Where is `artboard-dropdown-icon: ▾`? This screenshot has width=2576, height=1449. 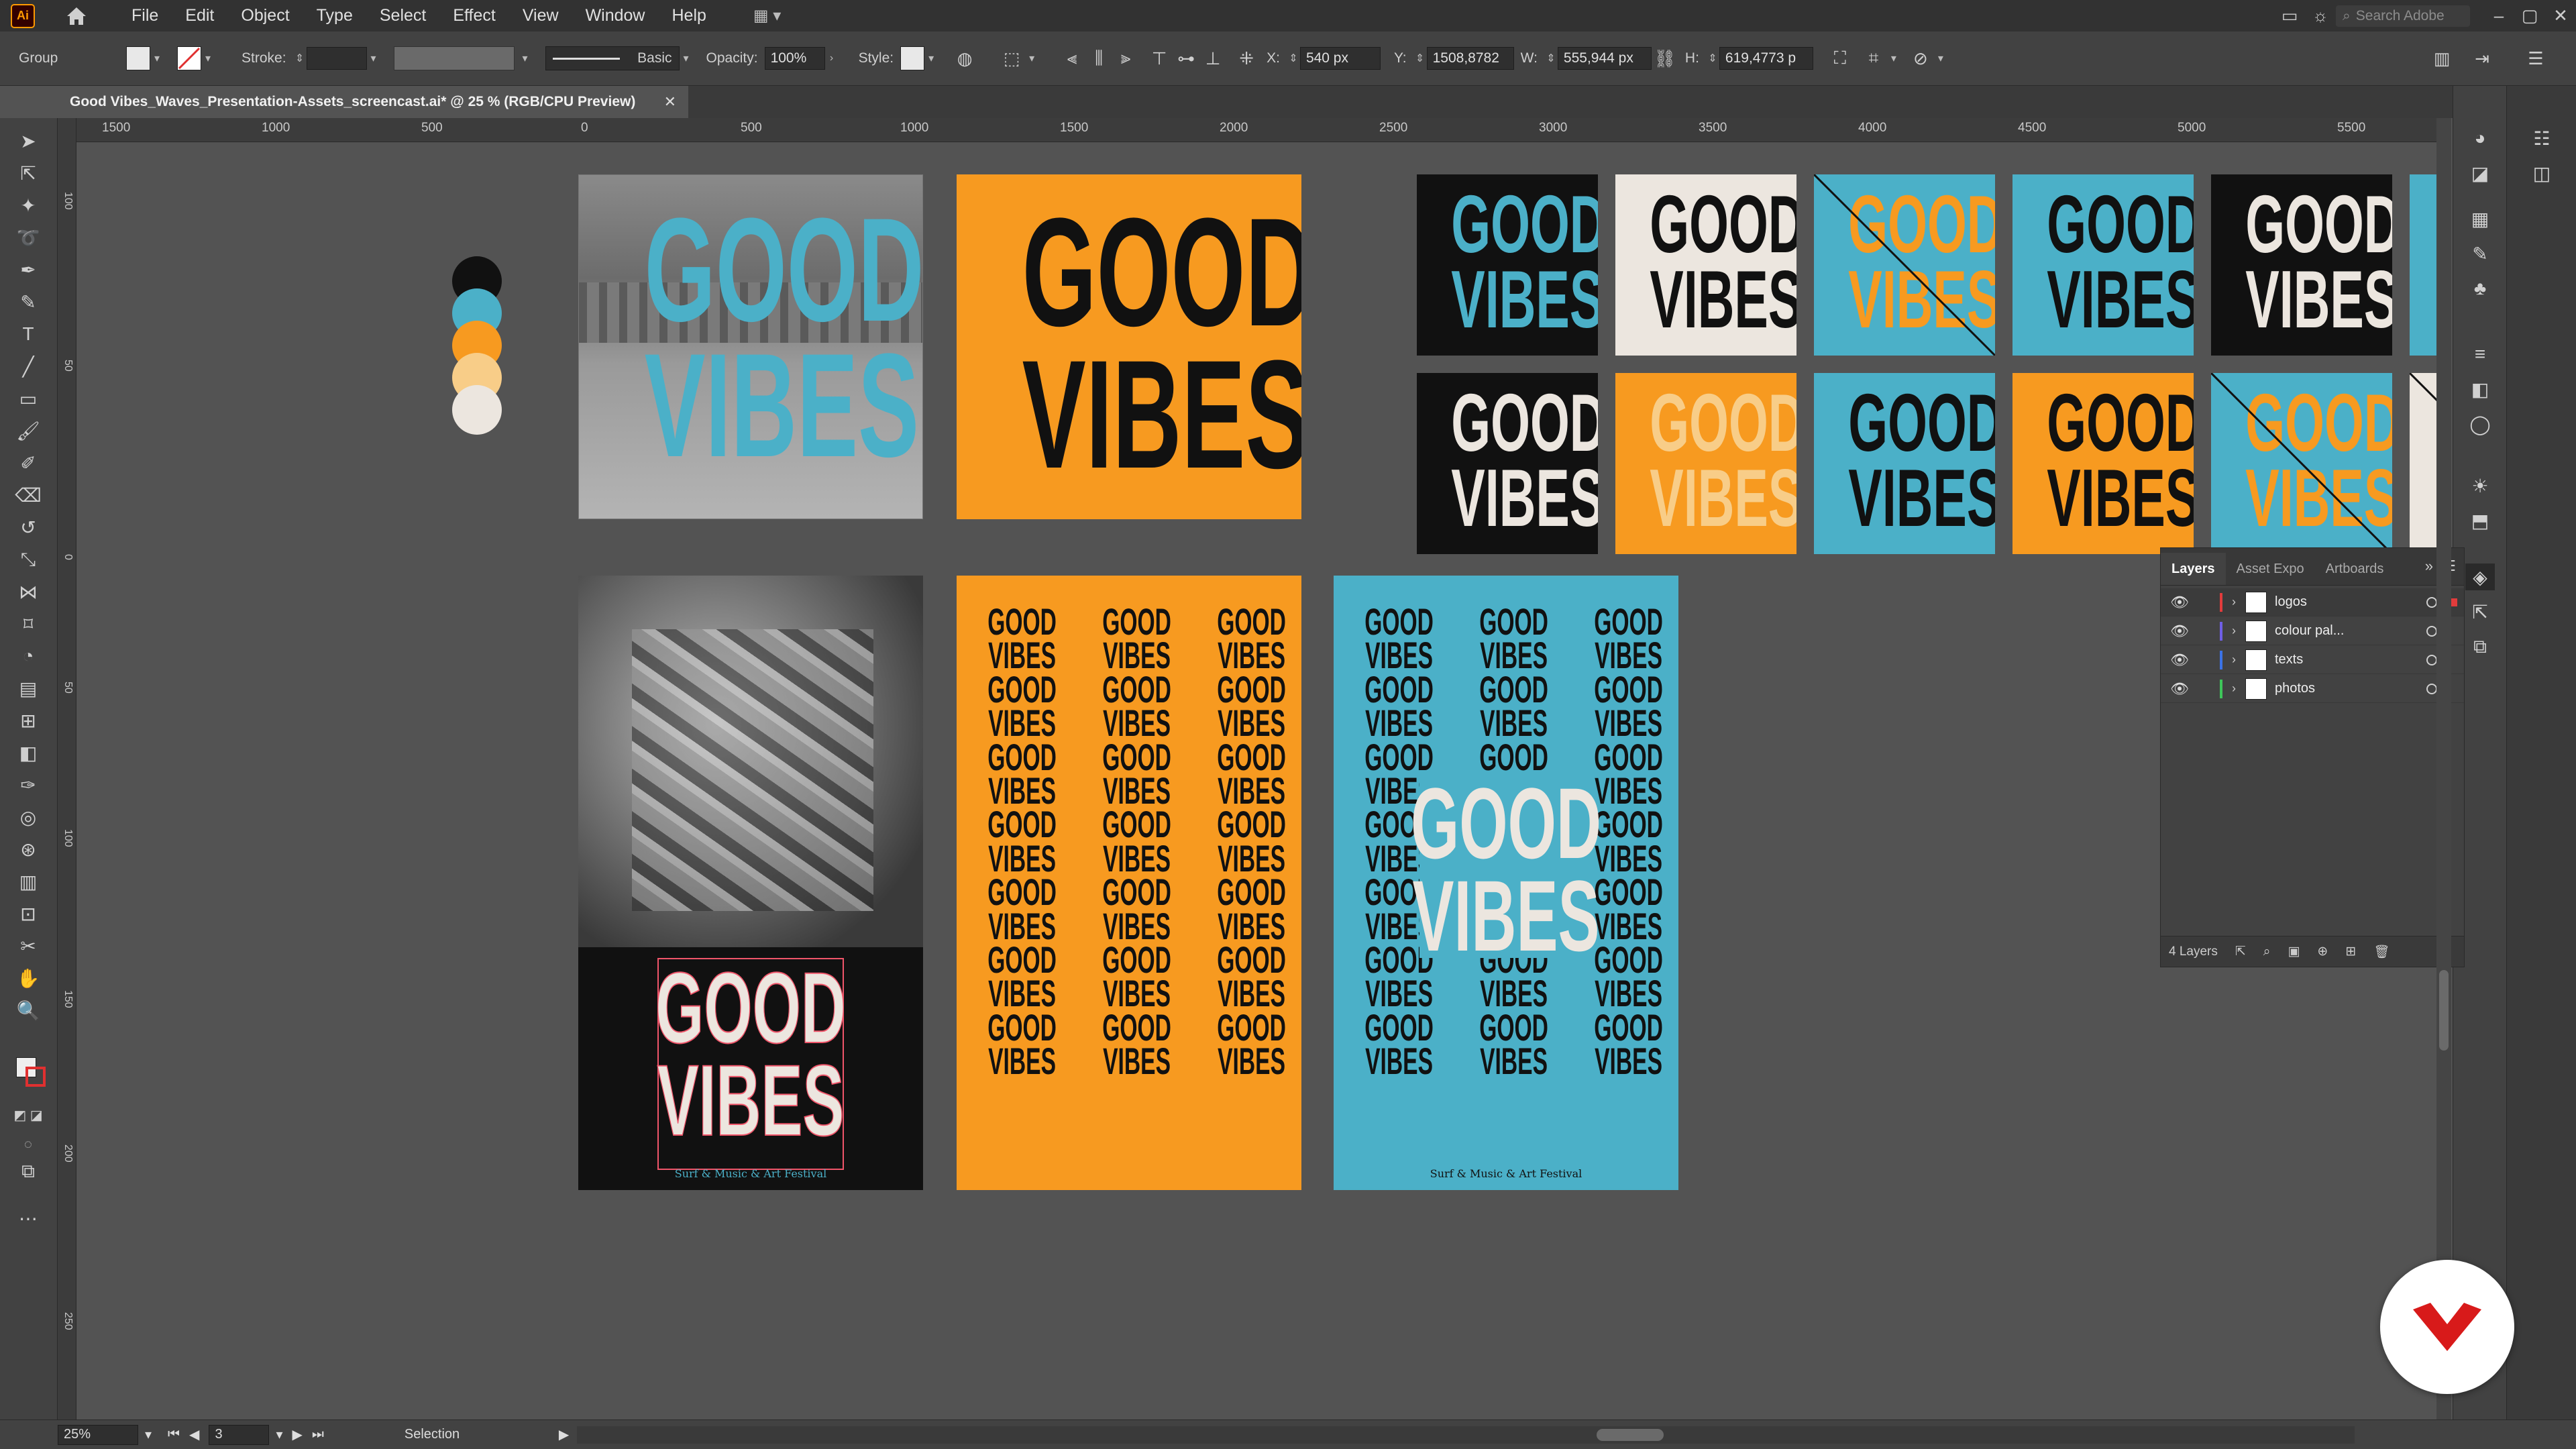
artboard-dropdown-icon: ▾ is located at coordinates (279, 1434).